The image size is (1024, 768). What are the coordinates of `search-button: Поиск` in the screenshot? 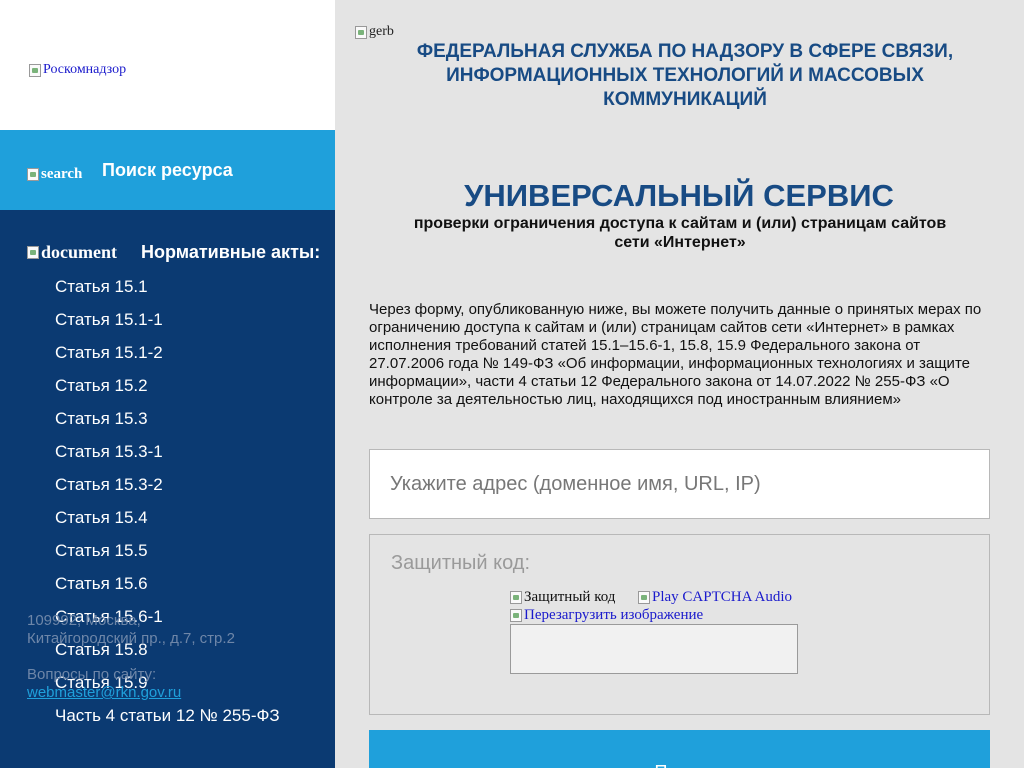 It's located at (679, 749).